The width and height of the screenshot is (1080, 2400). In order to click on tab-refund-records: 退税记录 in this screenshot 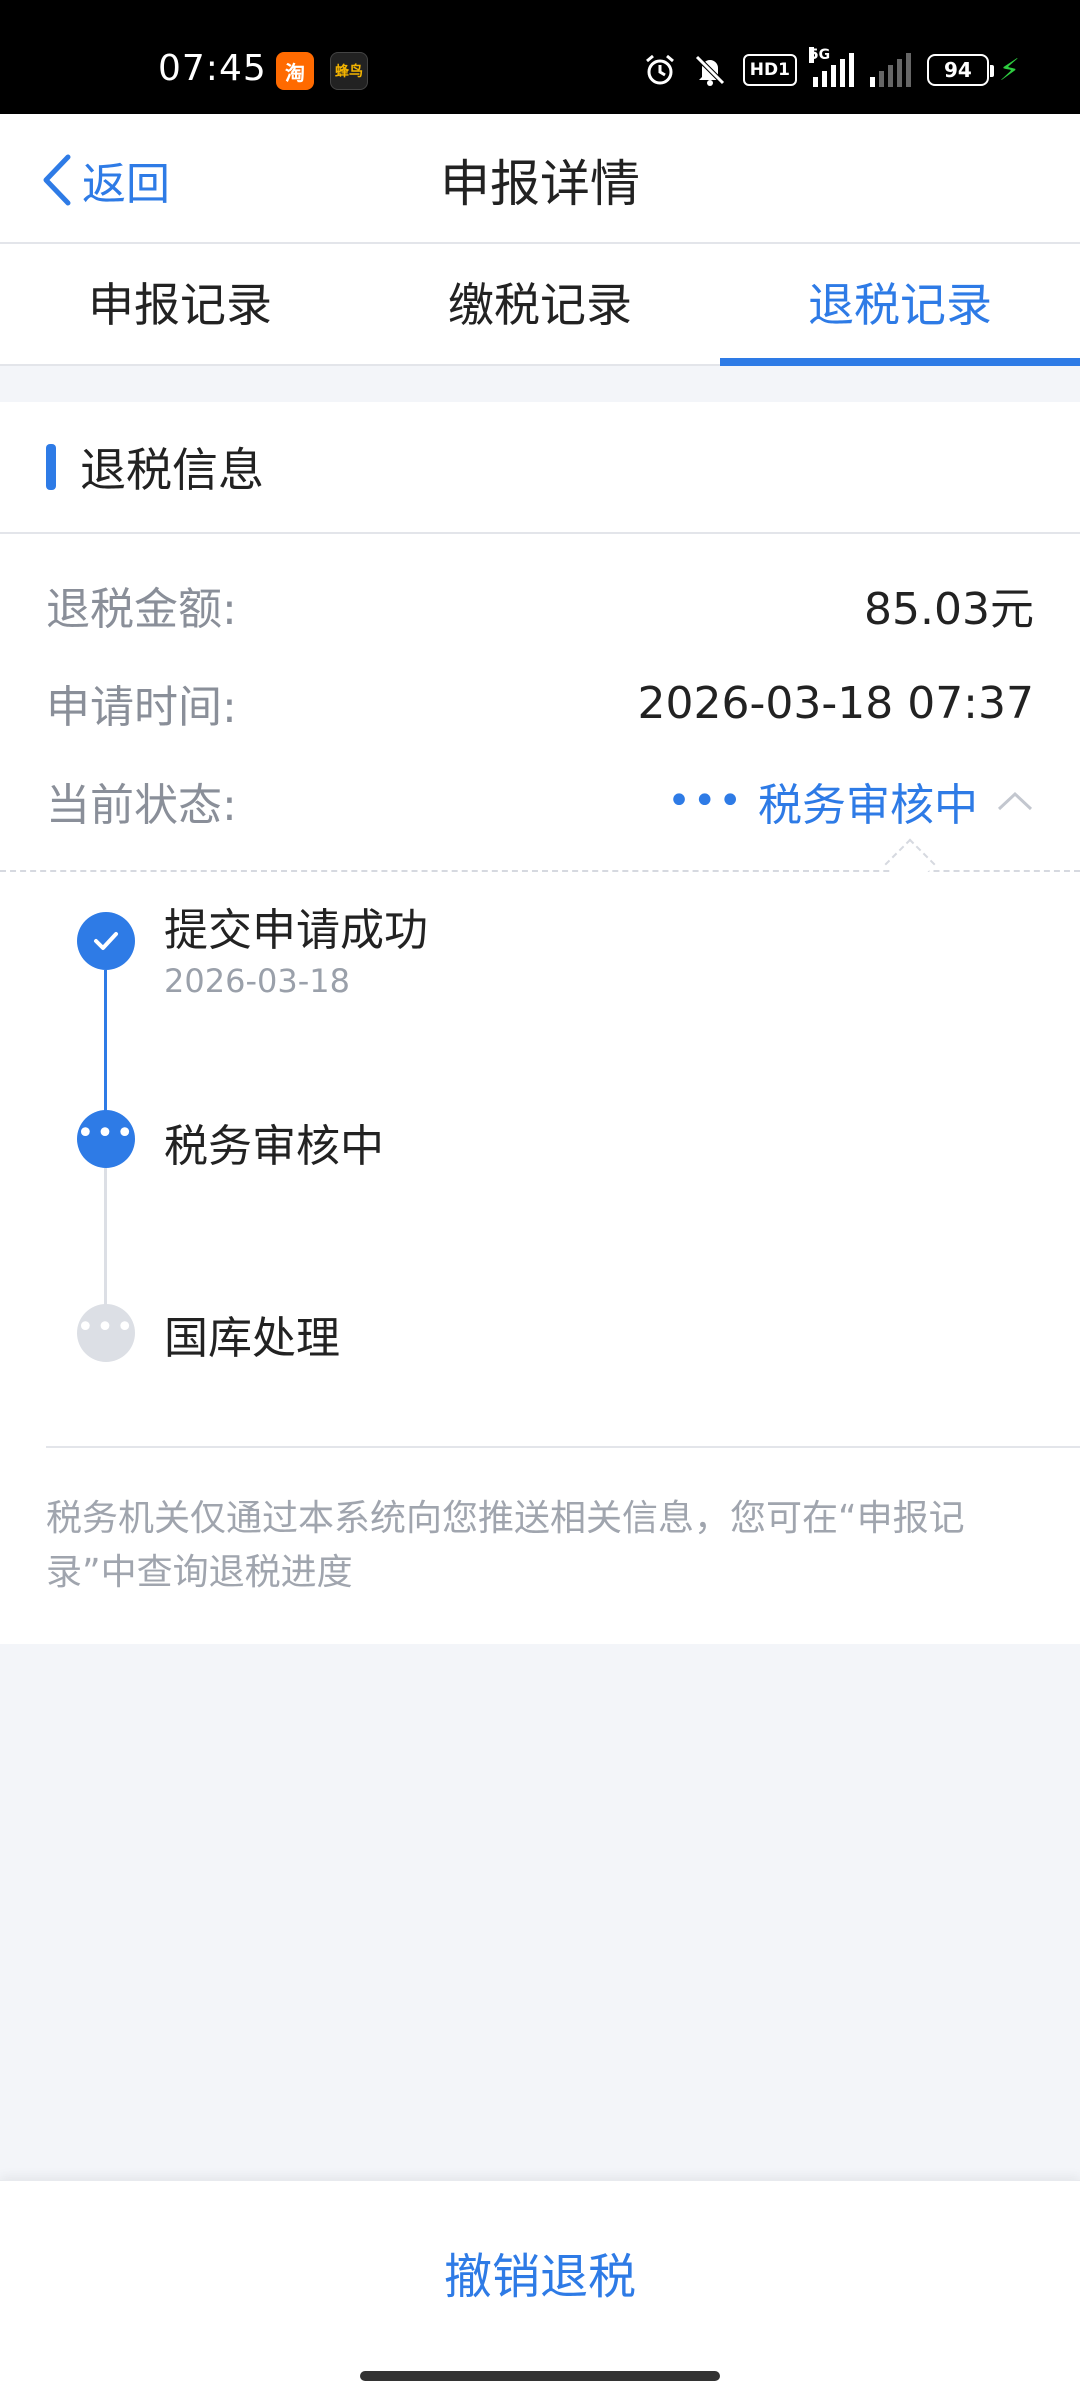, I will do `click(900, 305)`.